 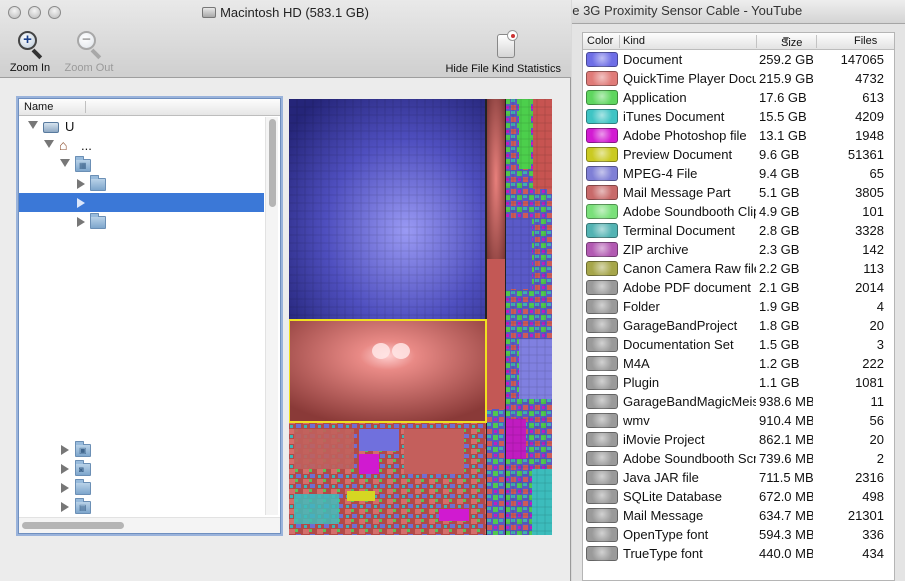 What do you see at coordinates (876, 173) in the screenshot?
I see `file-kind-count: 65` at bounding box center [876, 173].